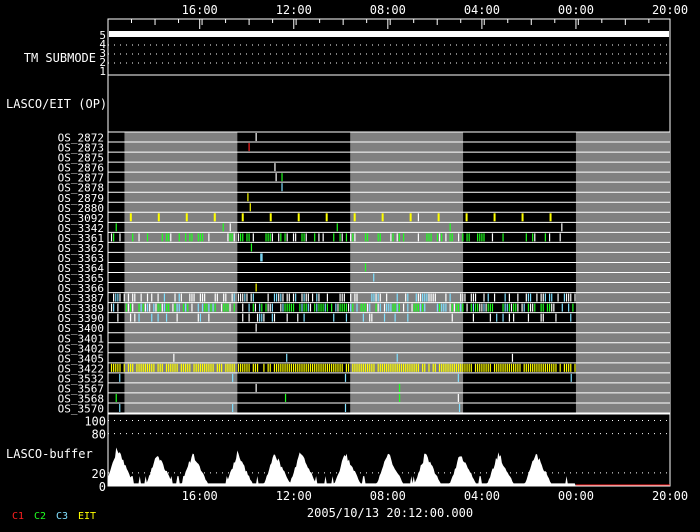  What do you see at coordinates (294, 496) in the screenshot?
I see `bottom-time-label: 12:00` at bounding box center [294, 496].